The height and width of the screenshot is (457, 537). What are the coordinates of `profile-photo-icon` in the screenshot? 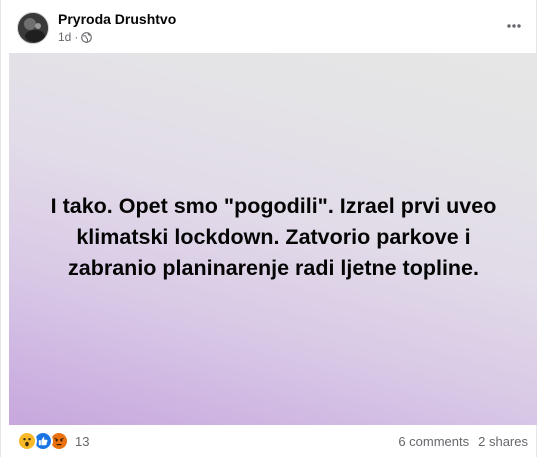 It's located at (33, 28).